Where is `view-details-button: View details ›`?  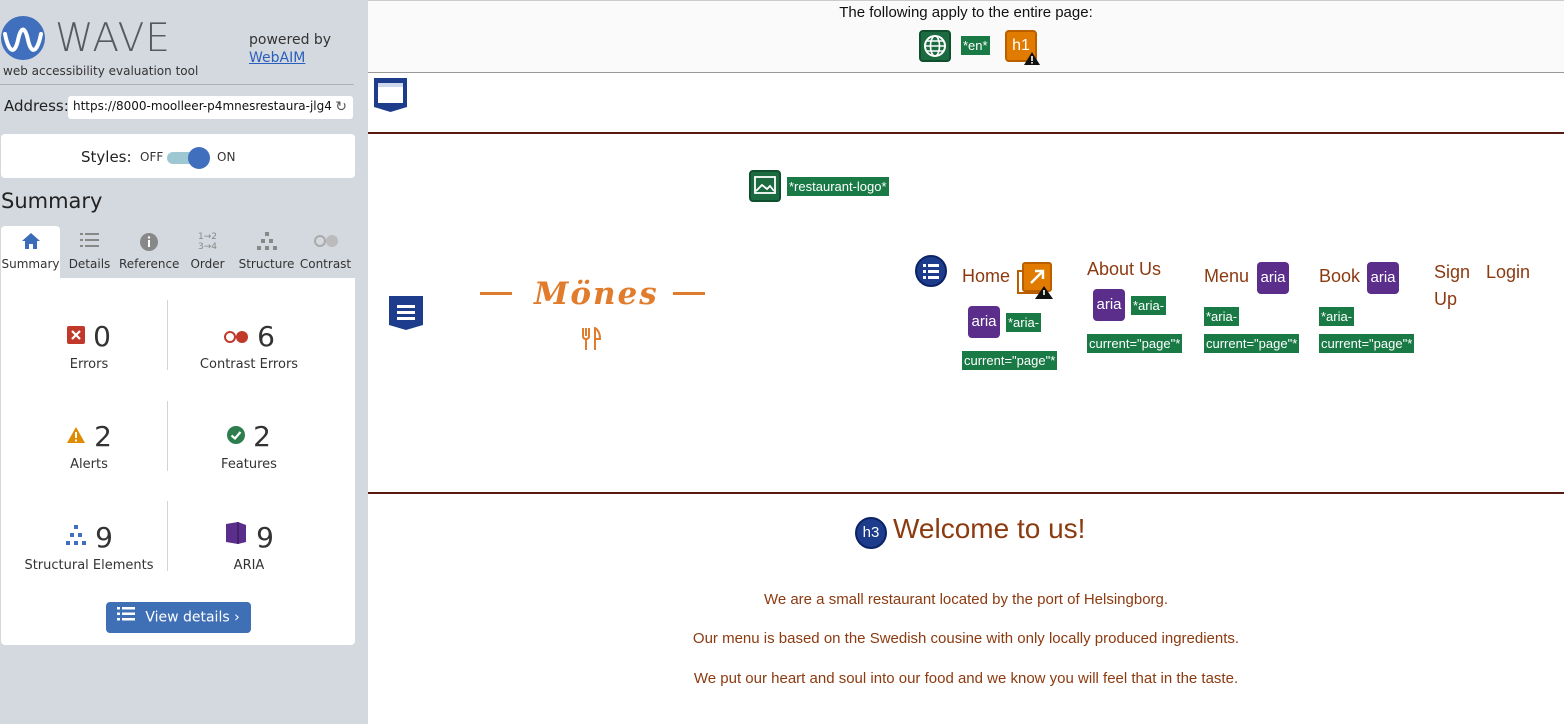 view-details-button: View details › is located at coordinates (178, 617).